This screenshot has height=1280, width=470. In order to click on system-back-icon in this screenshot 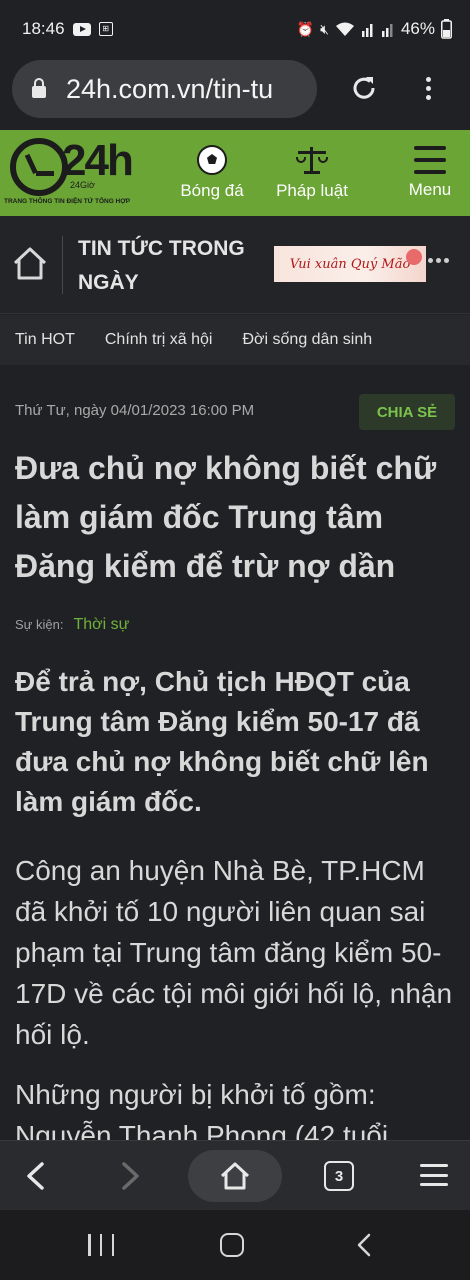, I will do `click(365, 1245)`.